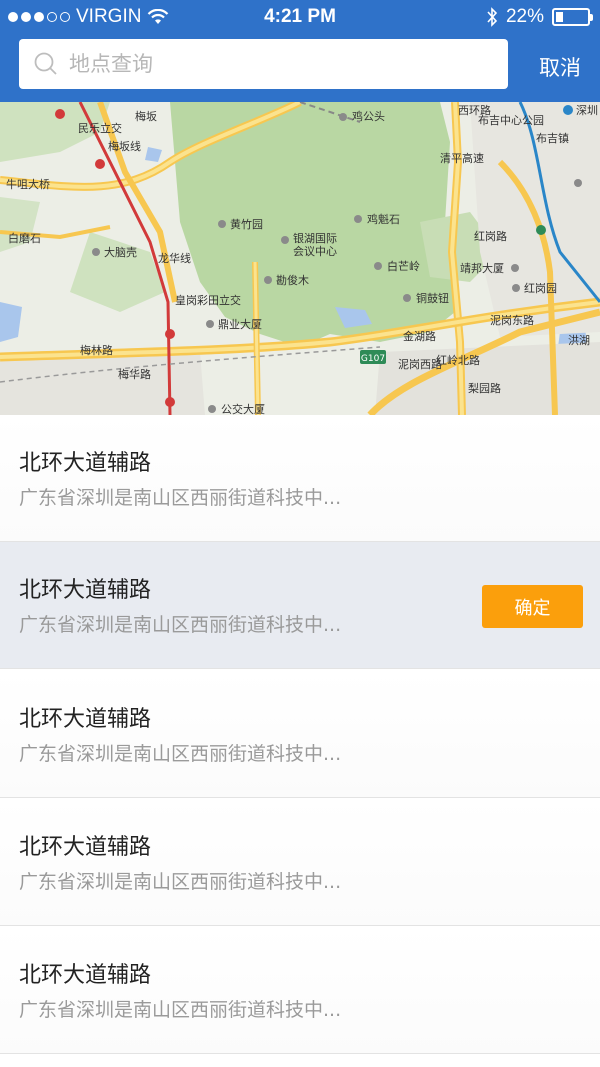 This screenshot has width=600, height=1067. What do you see at coordinates (146, 116) in the screenshot?
I see `map-label: 梅坂` at bounding box center [146, 116].